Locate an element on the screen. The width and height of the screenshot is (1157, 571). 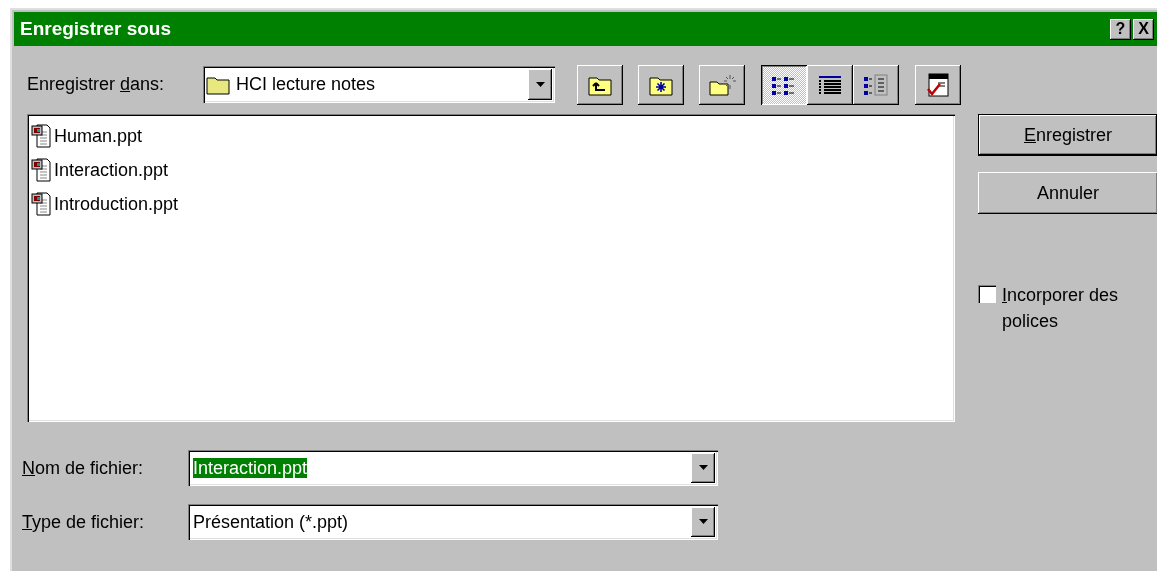
folder-icon is located at coordinates (218, 84).